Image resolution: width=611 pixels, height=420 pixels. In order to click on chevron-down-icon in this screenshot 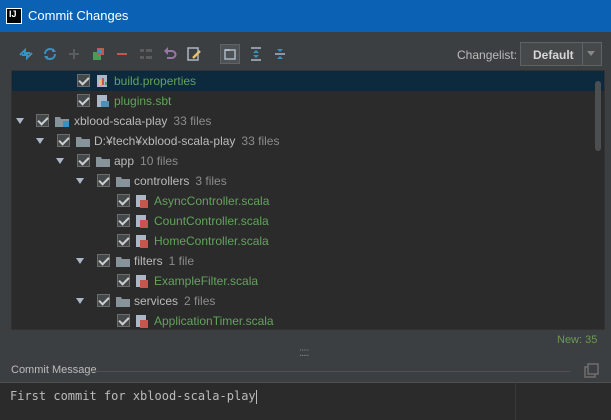, I will do `click(591, 53)`.